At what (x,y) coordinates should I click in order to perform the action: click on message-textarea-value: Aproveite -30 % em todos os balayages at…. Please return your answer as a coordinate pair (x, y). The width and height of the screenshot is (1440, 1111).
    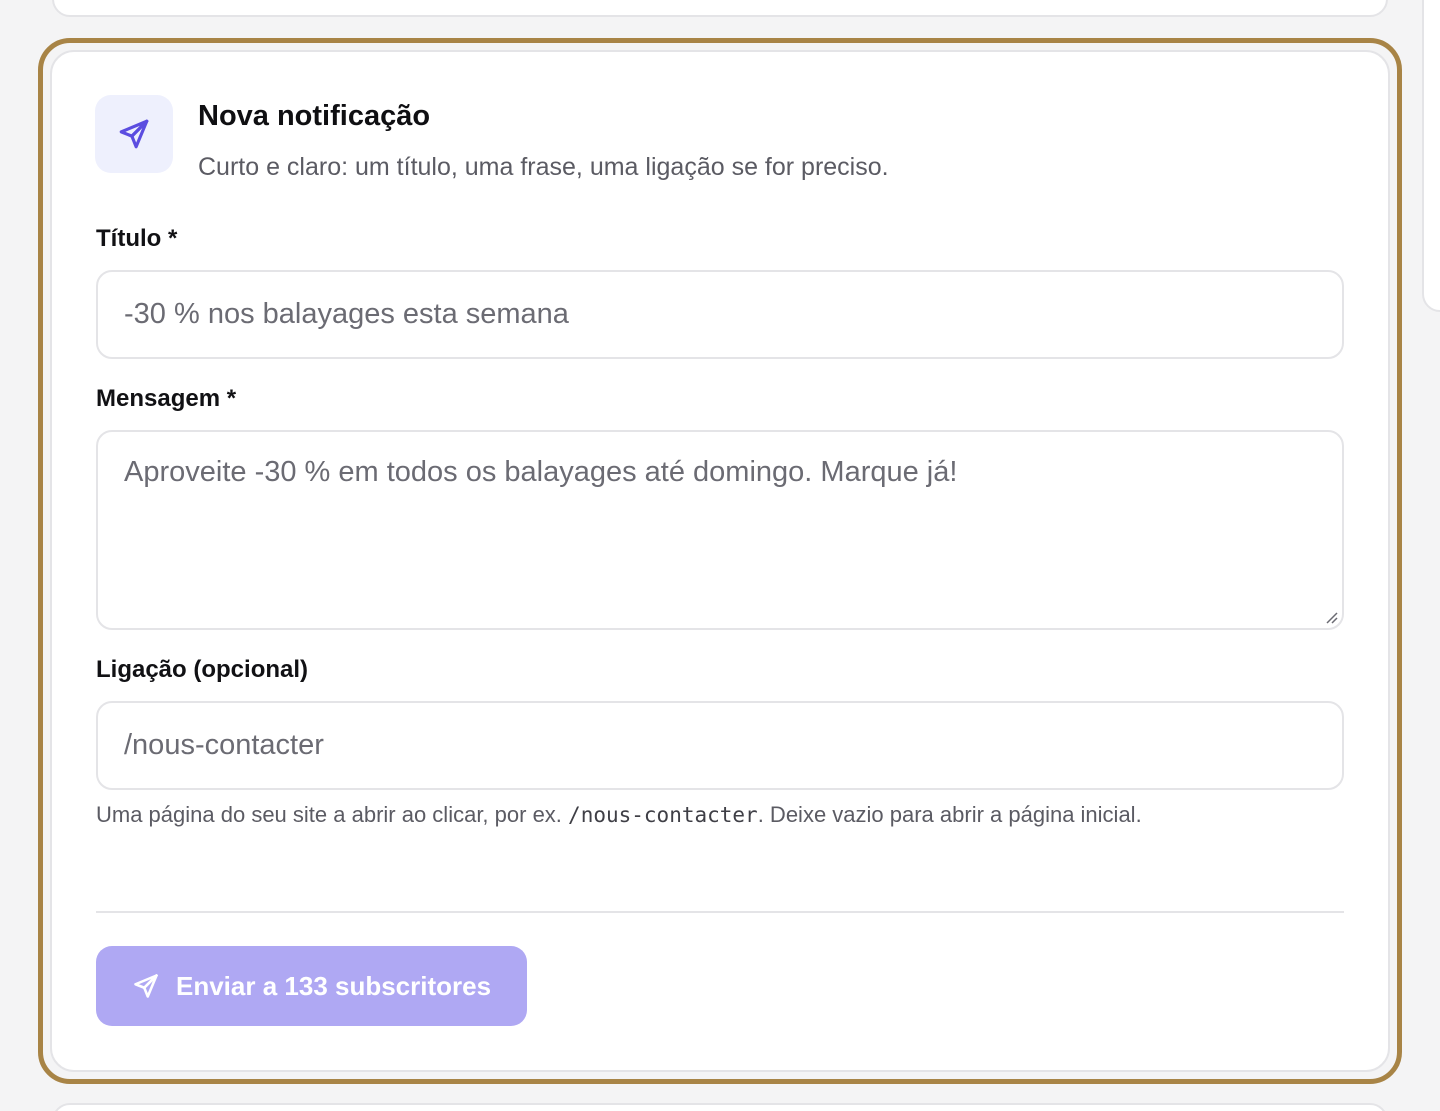
    Looking at the image, I should click on (541, 472).